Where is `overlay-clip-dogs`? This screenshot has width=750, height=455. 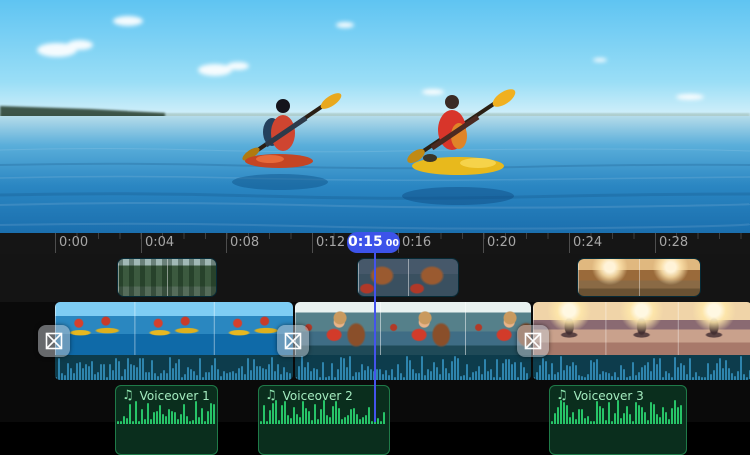 overlay-clip-dogs is located at coordinates (408, 277).